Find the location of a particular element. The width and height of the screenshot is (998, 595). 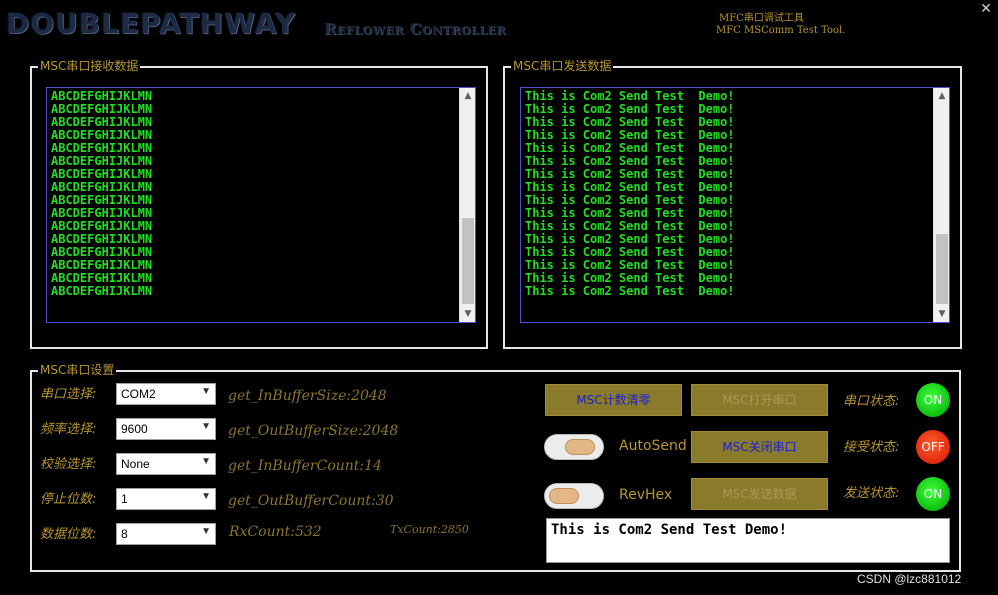

send-data-button: MSC发送数据 is located at coordinates (759, 494).